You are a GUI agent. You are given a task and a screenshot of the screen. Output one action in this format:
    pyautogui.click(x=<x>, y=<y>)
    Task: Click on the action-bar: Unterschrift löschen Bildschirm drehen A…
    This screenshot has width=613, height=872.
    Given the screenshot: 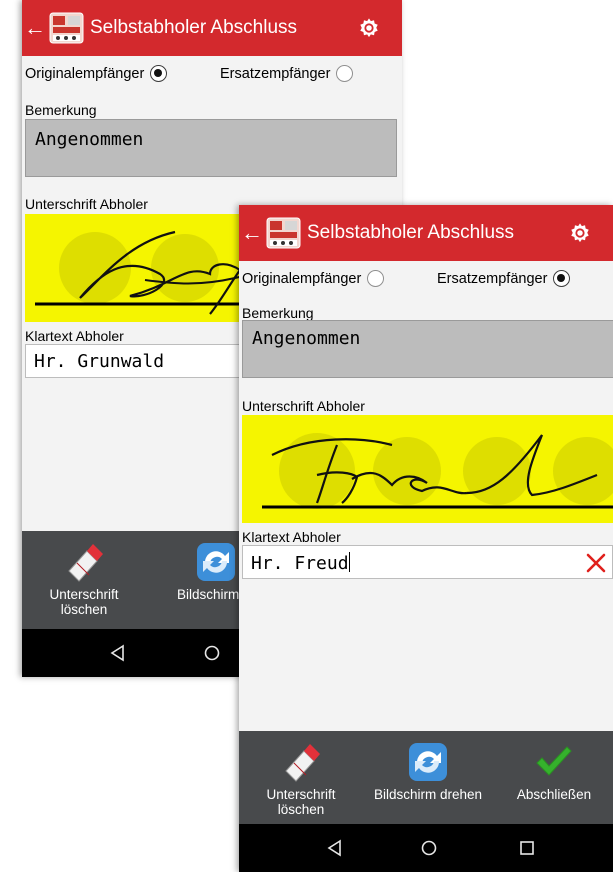 What is the action you would take?
    pyautogui.click(x=426, y=780)
    